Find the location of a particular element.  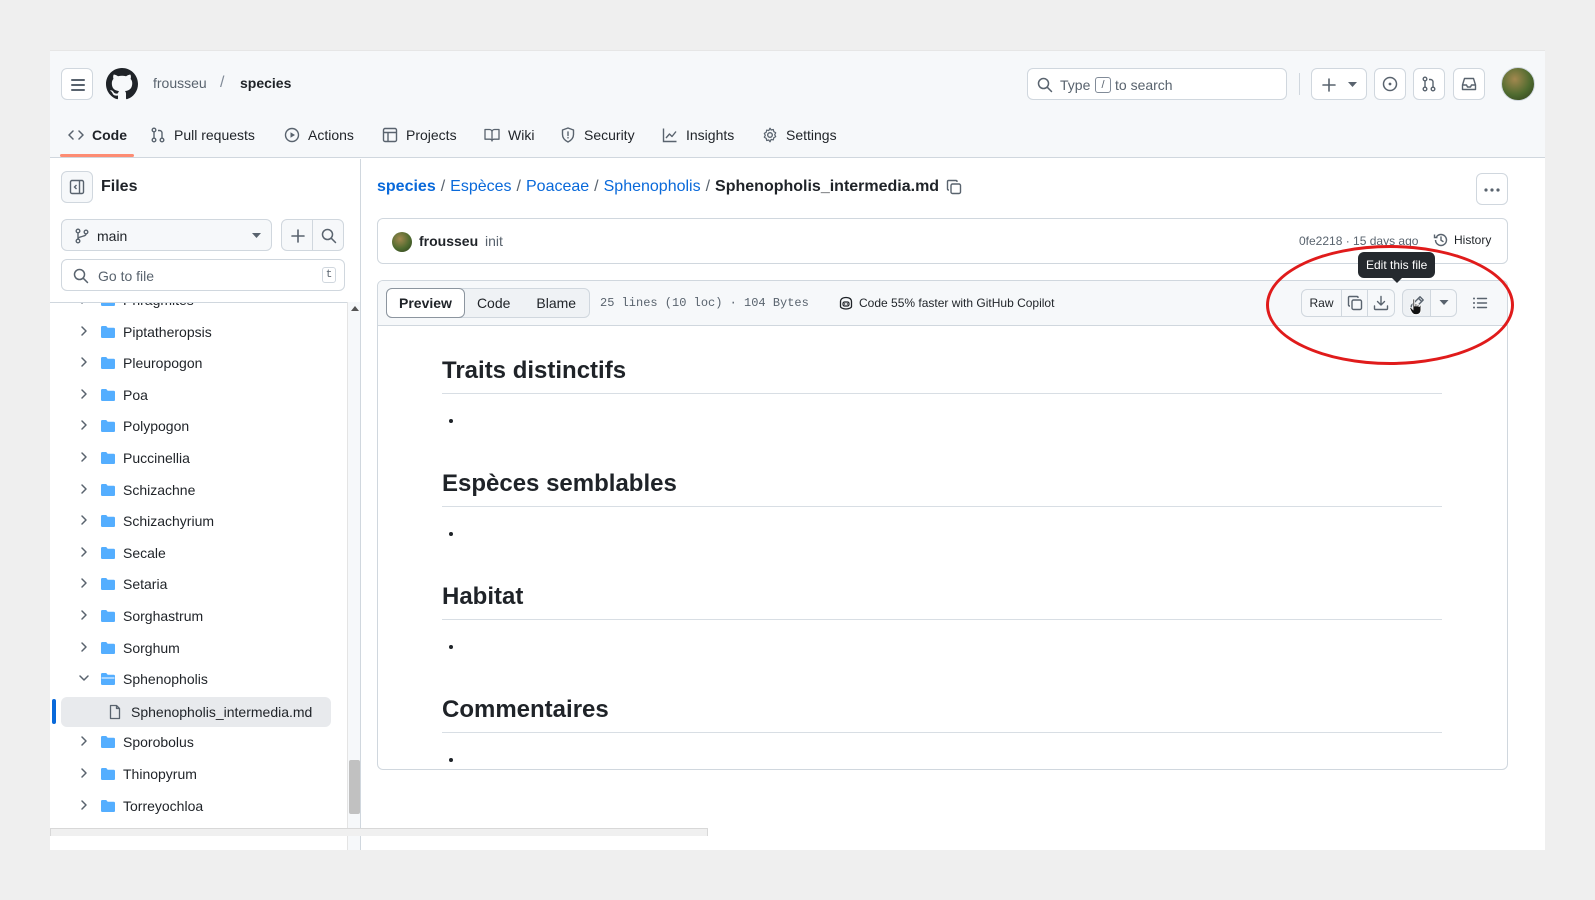

scroll-up-arrow-icon is located at coordinates (355, 308).